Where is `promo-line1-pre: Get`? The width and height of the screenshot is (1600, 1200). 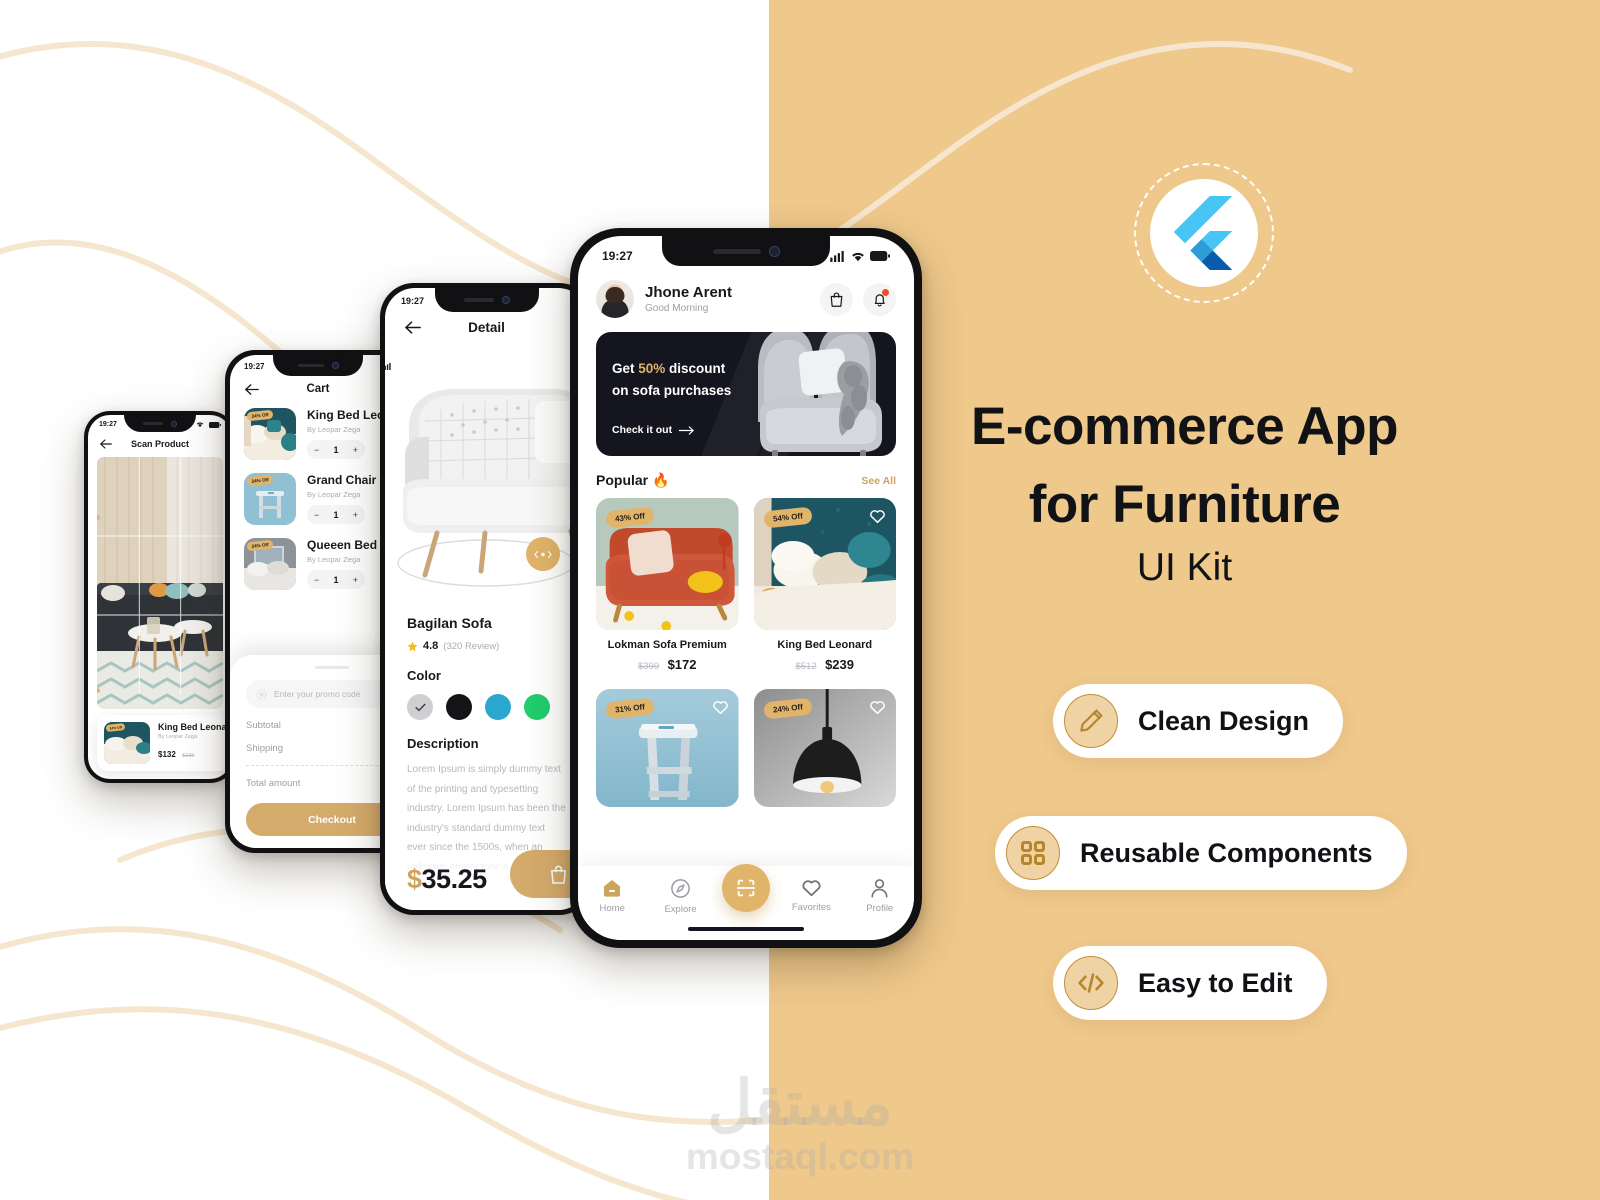
promo-line1-pre: Get is located at coordinates (625, 368).